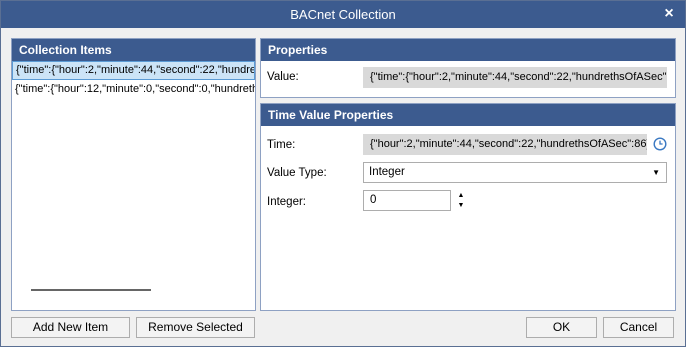 The height and width of the screenshot is (347, 686). Describe the element at coordinates (286, 202) in the screenshot. I see `integer-label: Integer:` at that location.